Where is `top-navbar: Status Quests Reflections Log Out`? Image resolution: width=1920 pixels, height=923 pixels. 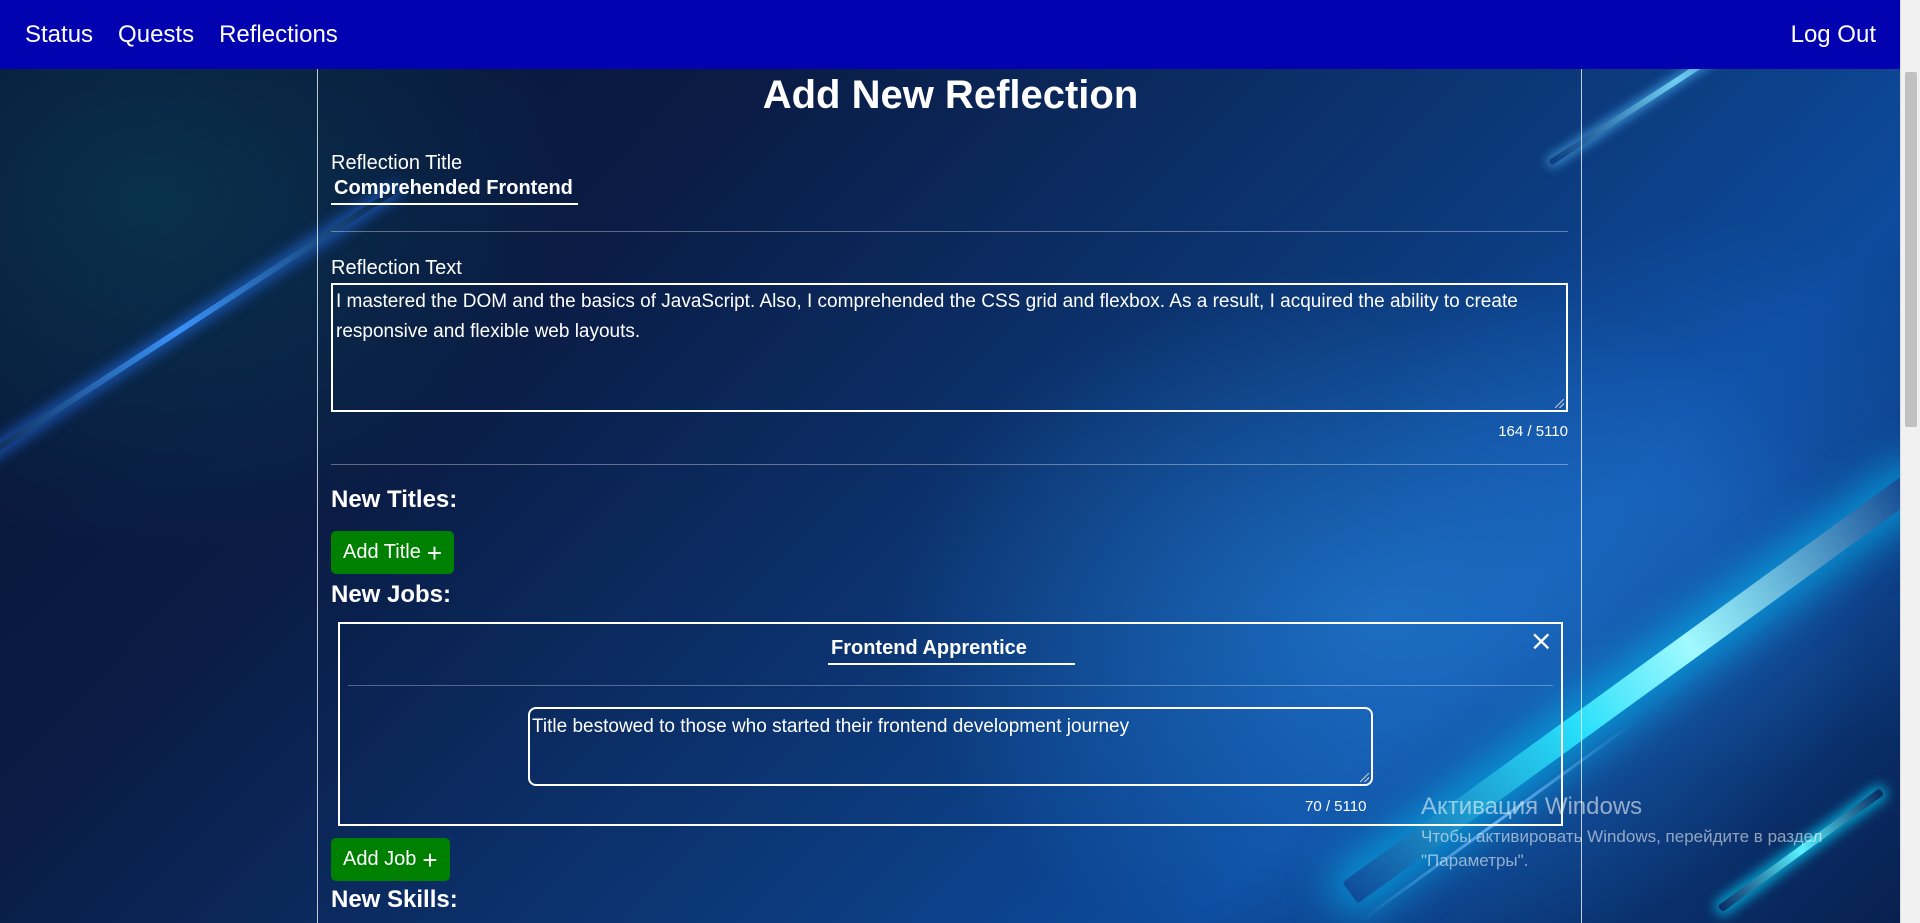
top-navbar: Status Quests Reflections Log Out is located at coordinates (950, 34).